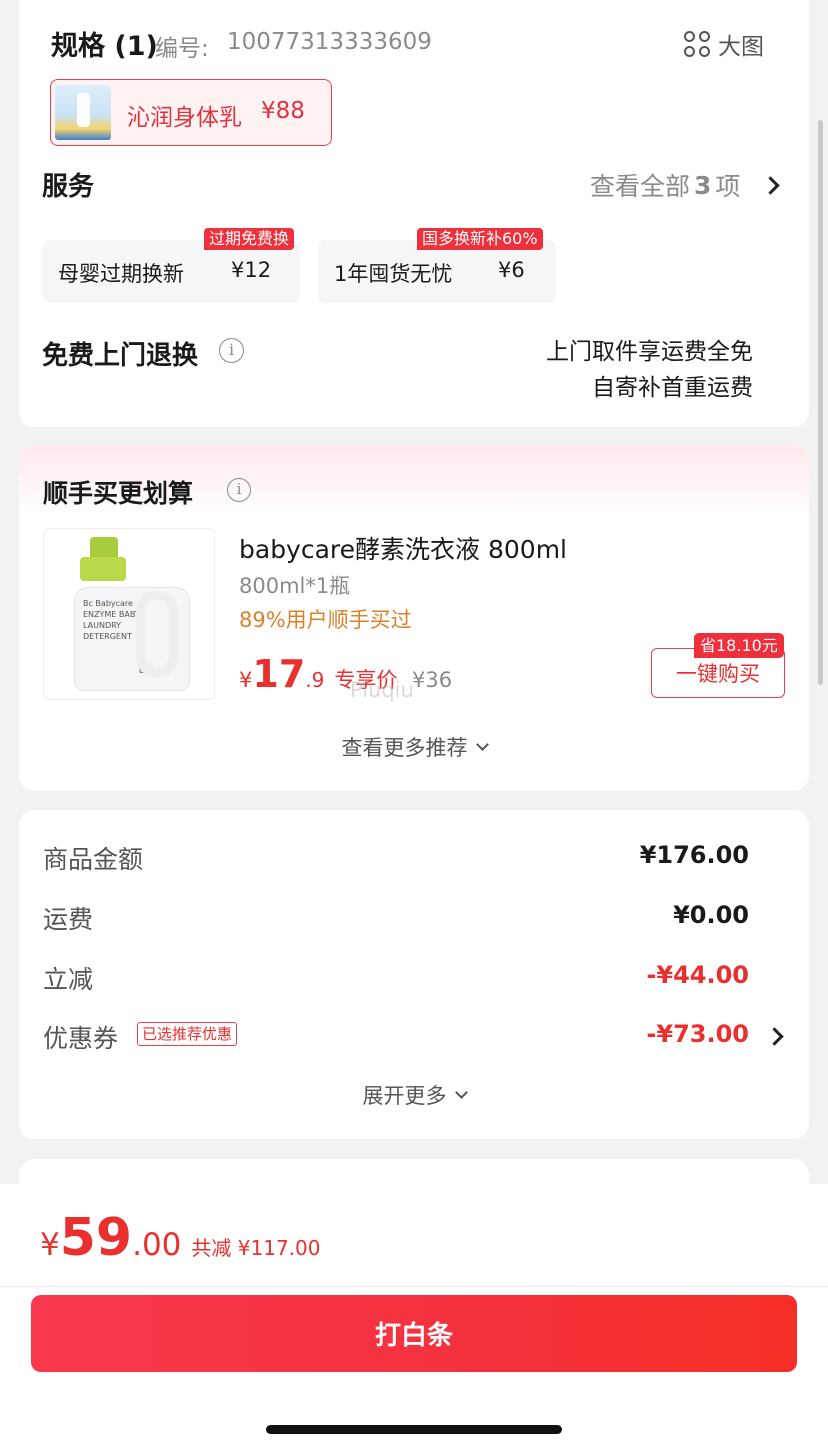  I want to click on summary-label: 商品金额, so click(93, 859).